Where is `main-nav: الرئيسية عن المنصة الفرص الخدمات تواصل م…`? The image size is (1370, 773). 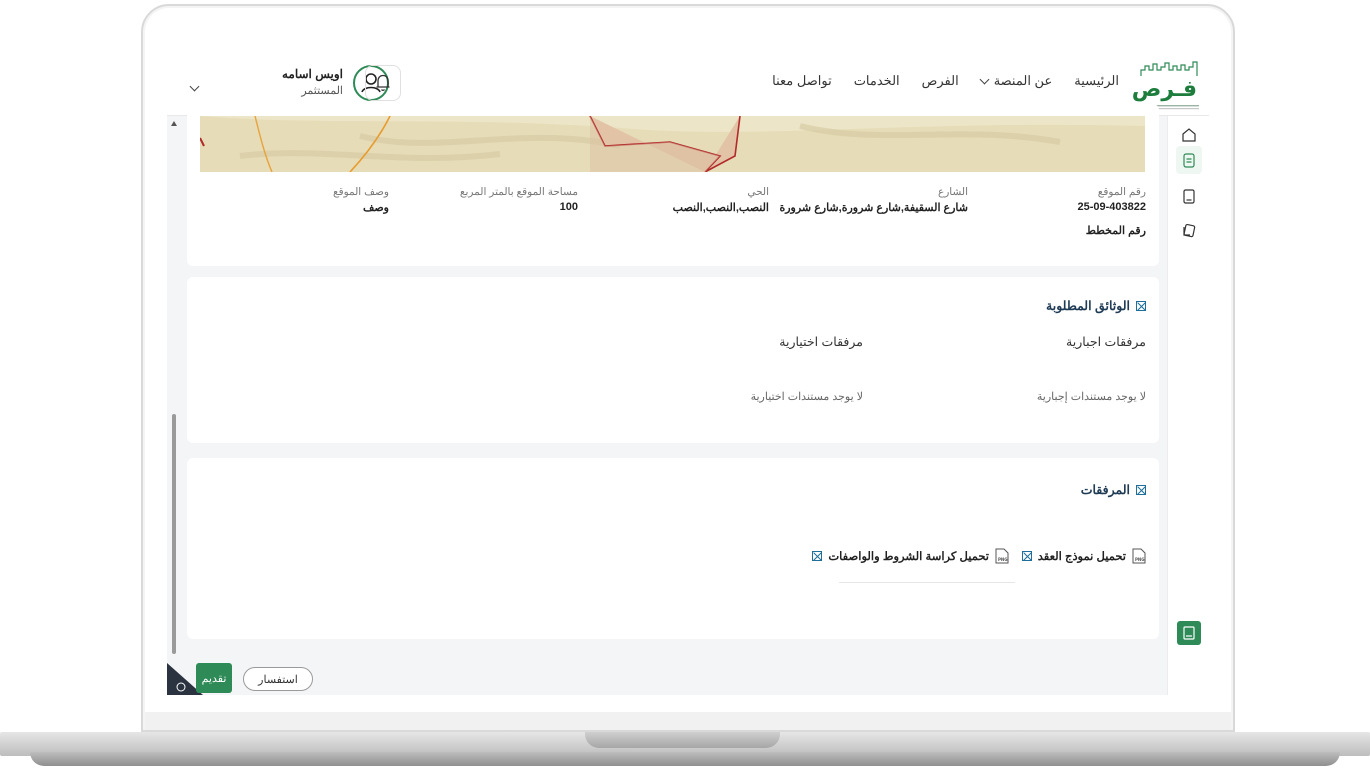 main-nav: الرئيسية عن المنصة الفرص الخدمات تواصل م… is located at coordinates (945, 81).